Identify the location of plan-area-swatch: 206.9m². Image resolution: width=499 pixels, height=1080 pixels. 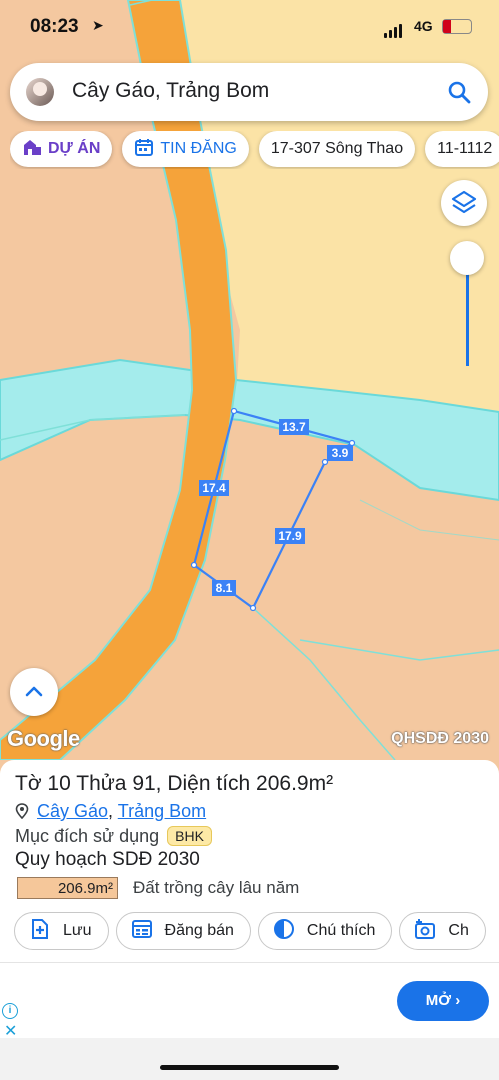
(67, 888).